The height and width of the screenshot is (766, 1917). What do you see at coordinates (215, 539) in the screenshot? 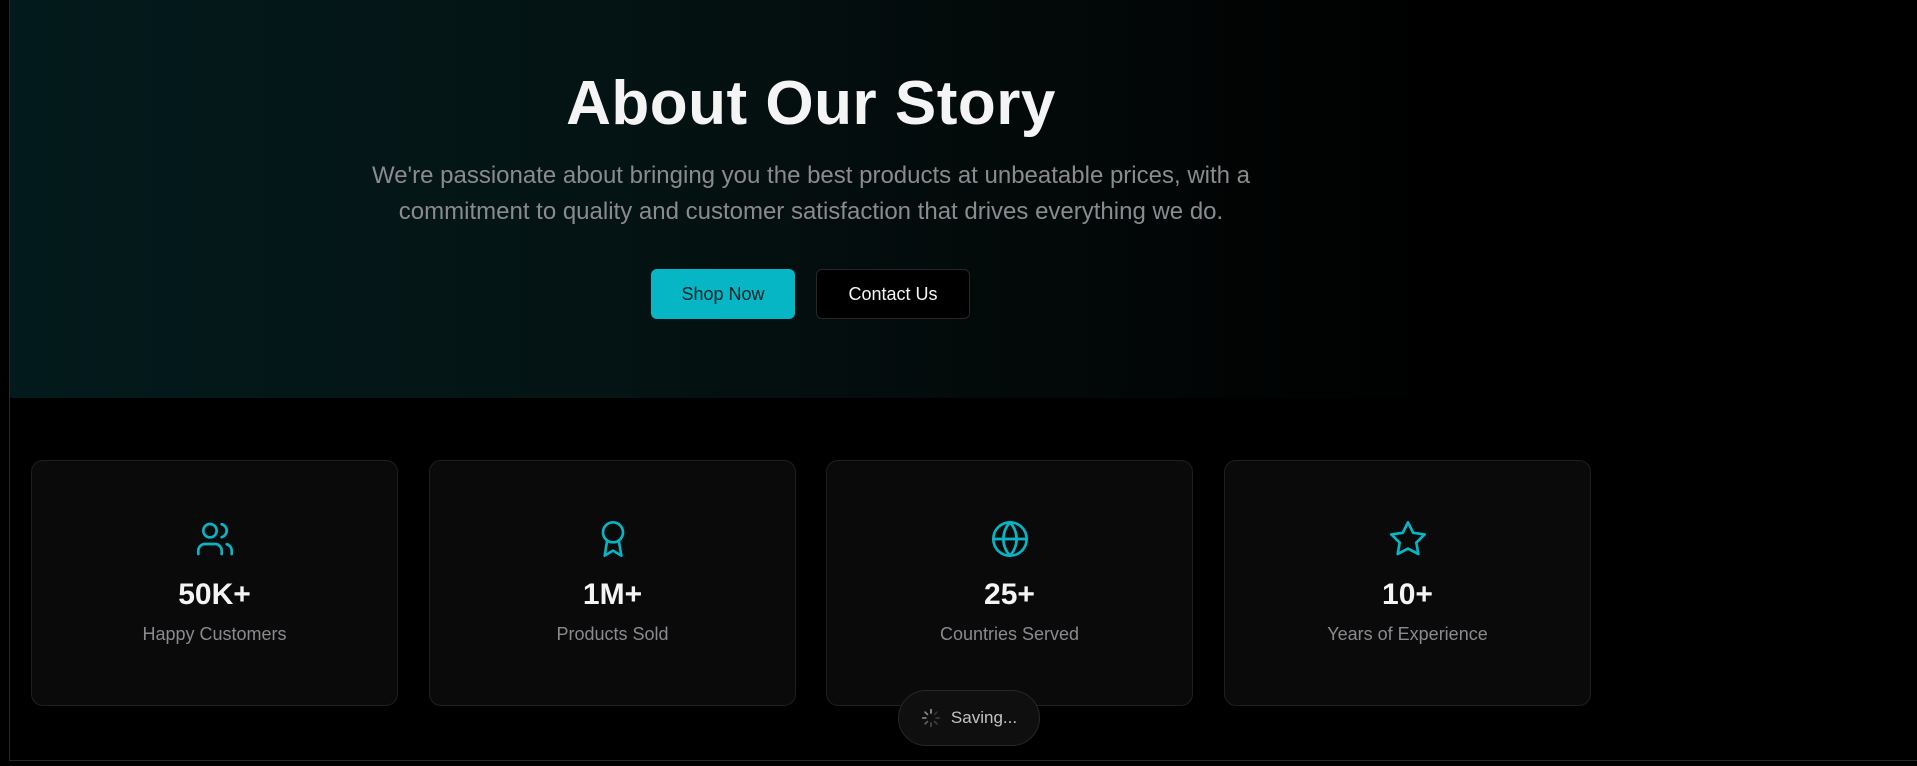
I see `users-icon` at bounding box center [215, 539].